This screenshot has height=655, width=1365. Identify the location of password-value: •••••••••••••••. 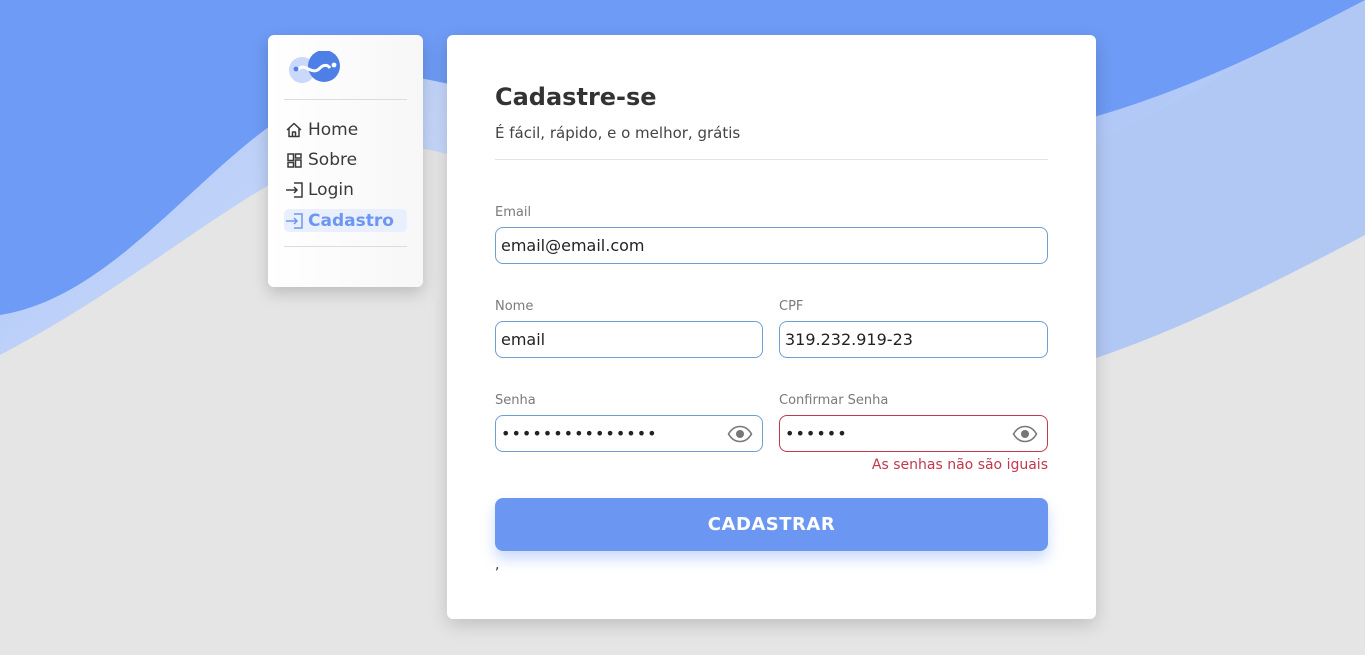
(579, 433).